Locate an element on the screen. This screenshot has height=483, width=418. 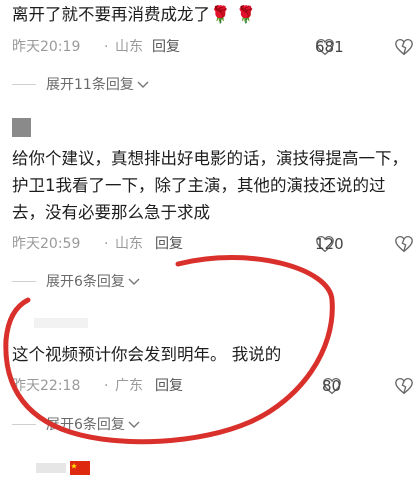
comment-location: 广东 is located at coordinates (129, 386).